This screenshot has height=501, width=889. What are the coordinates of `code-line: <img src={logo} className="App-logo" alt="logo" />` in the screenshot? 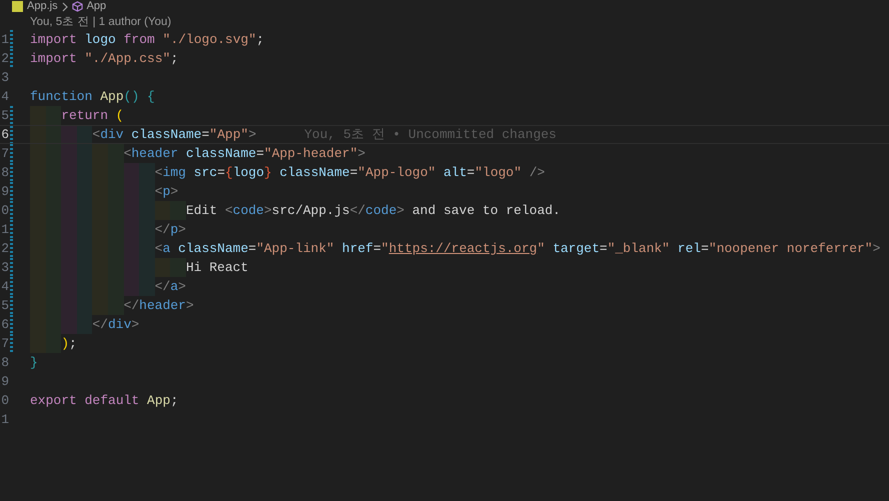 It's located at (349, 173).